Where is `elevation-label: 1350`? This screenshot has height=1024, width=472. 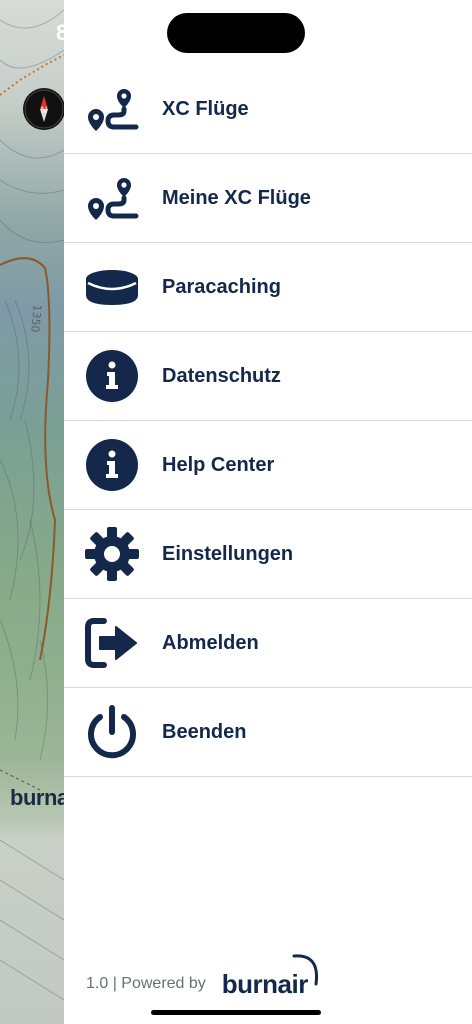
elevation-label: 1350 is located at coordinates (36, 318).